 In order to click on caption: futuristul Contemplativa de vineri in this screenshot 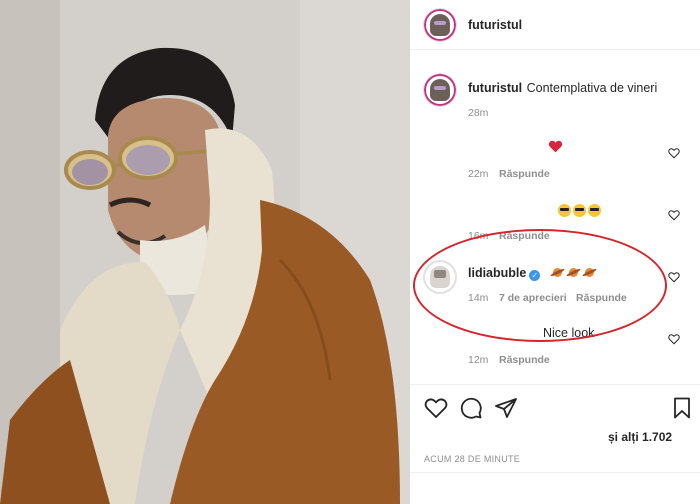, I will do `click(562, 88)`.